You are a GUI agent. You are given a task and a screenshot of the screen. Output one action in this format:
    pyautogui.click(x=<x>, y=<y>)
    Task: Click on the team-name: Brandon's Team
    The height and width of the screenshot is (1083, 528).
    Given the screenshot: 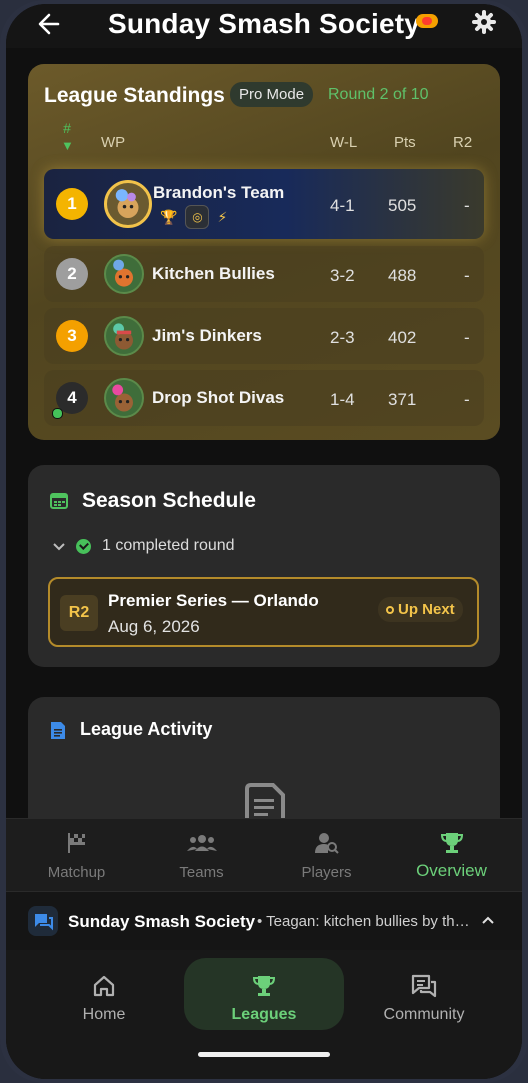 What is the action you would take?
    pyautogui.click(x=219, y=192)
    